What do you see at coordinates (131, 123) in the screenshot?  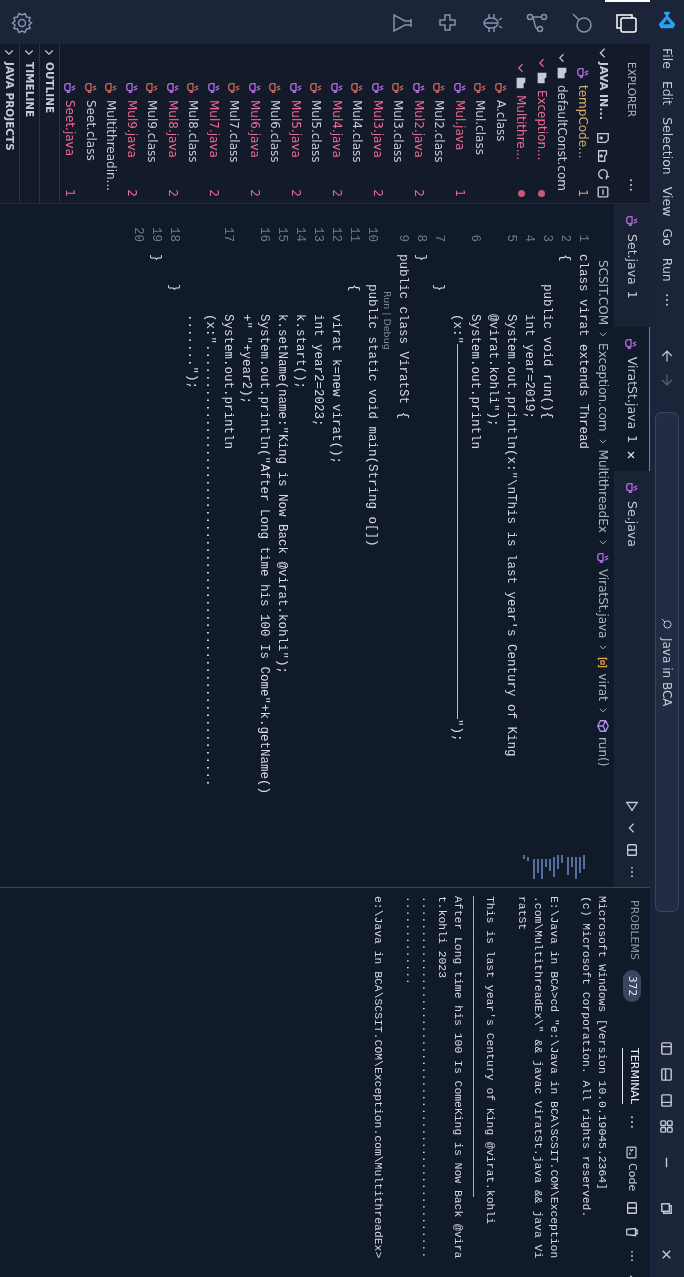 I see `tree-item: Mul9.java 2` at bounding box center [131, 123].